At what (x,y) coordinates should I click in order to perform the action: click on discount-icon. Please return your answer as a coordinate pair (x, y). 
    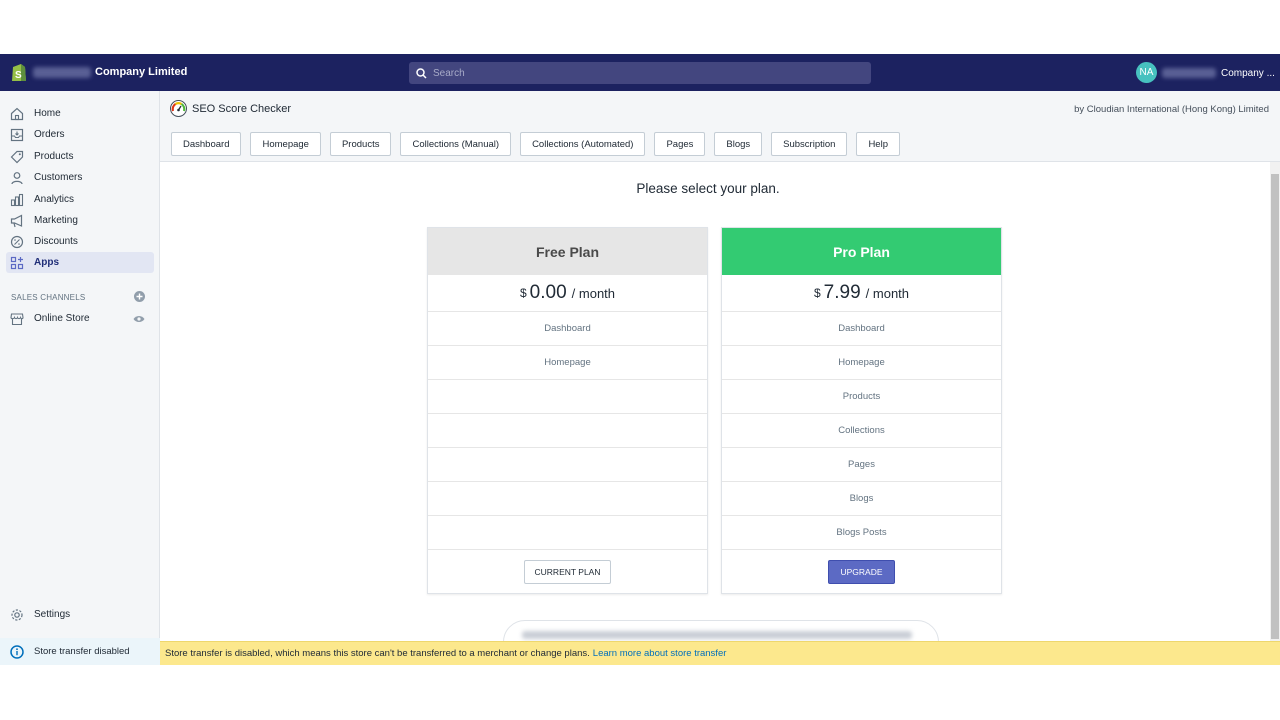
    Looking at the image, I should click on (17, 241).